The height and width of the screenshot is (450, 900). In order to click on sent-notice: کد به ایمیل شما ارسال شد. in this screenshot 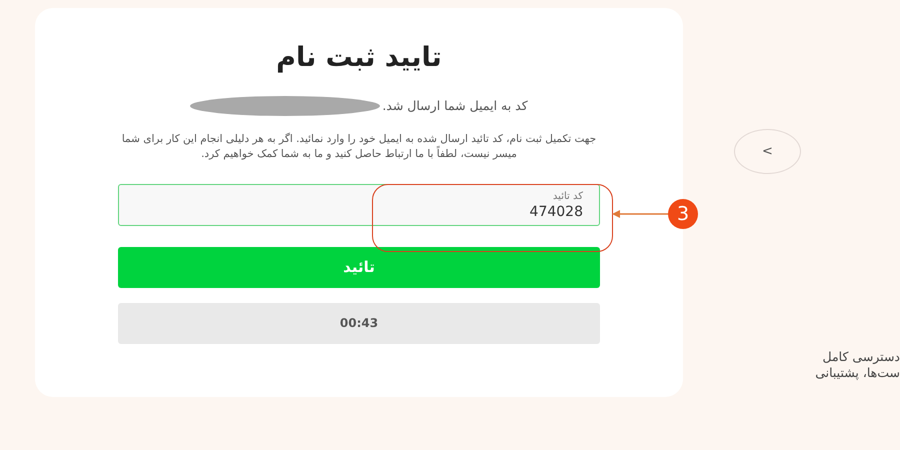, I will do `click(455, 106)`.